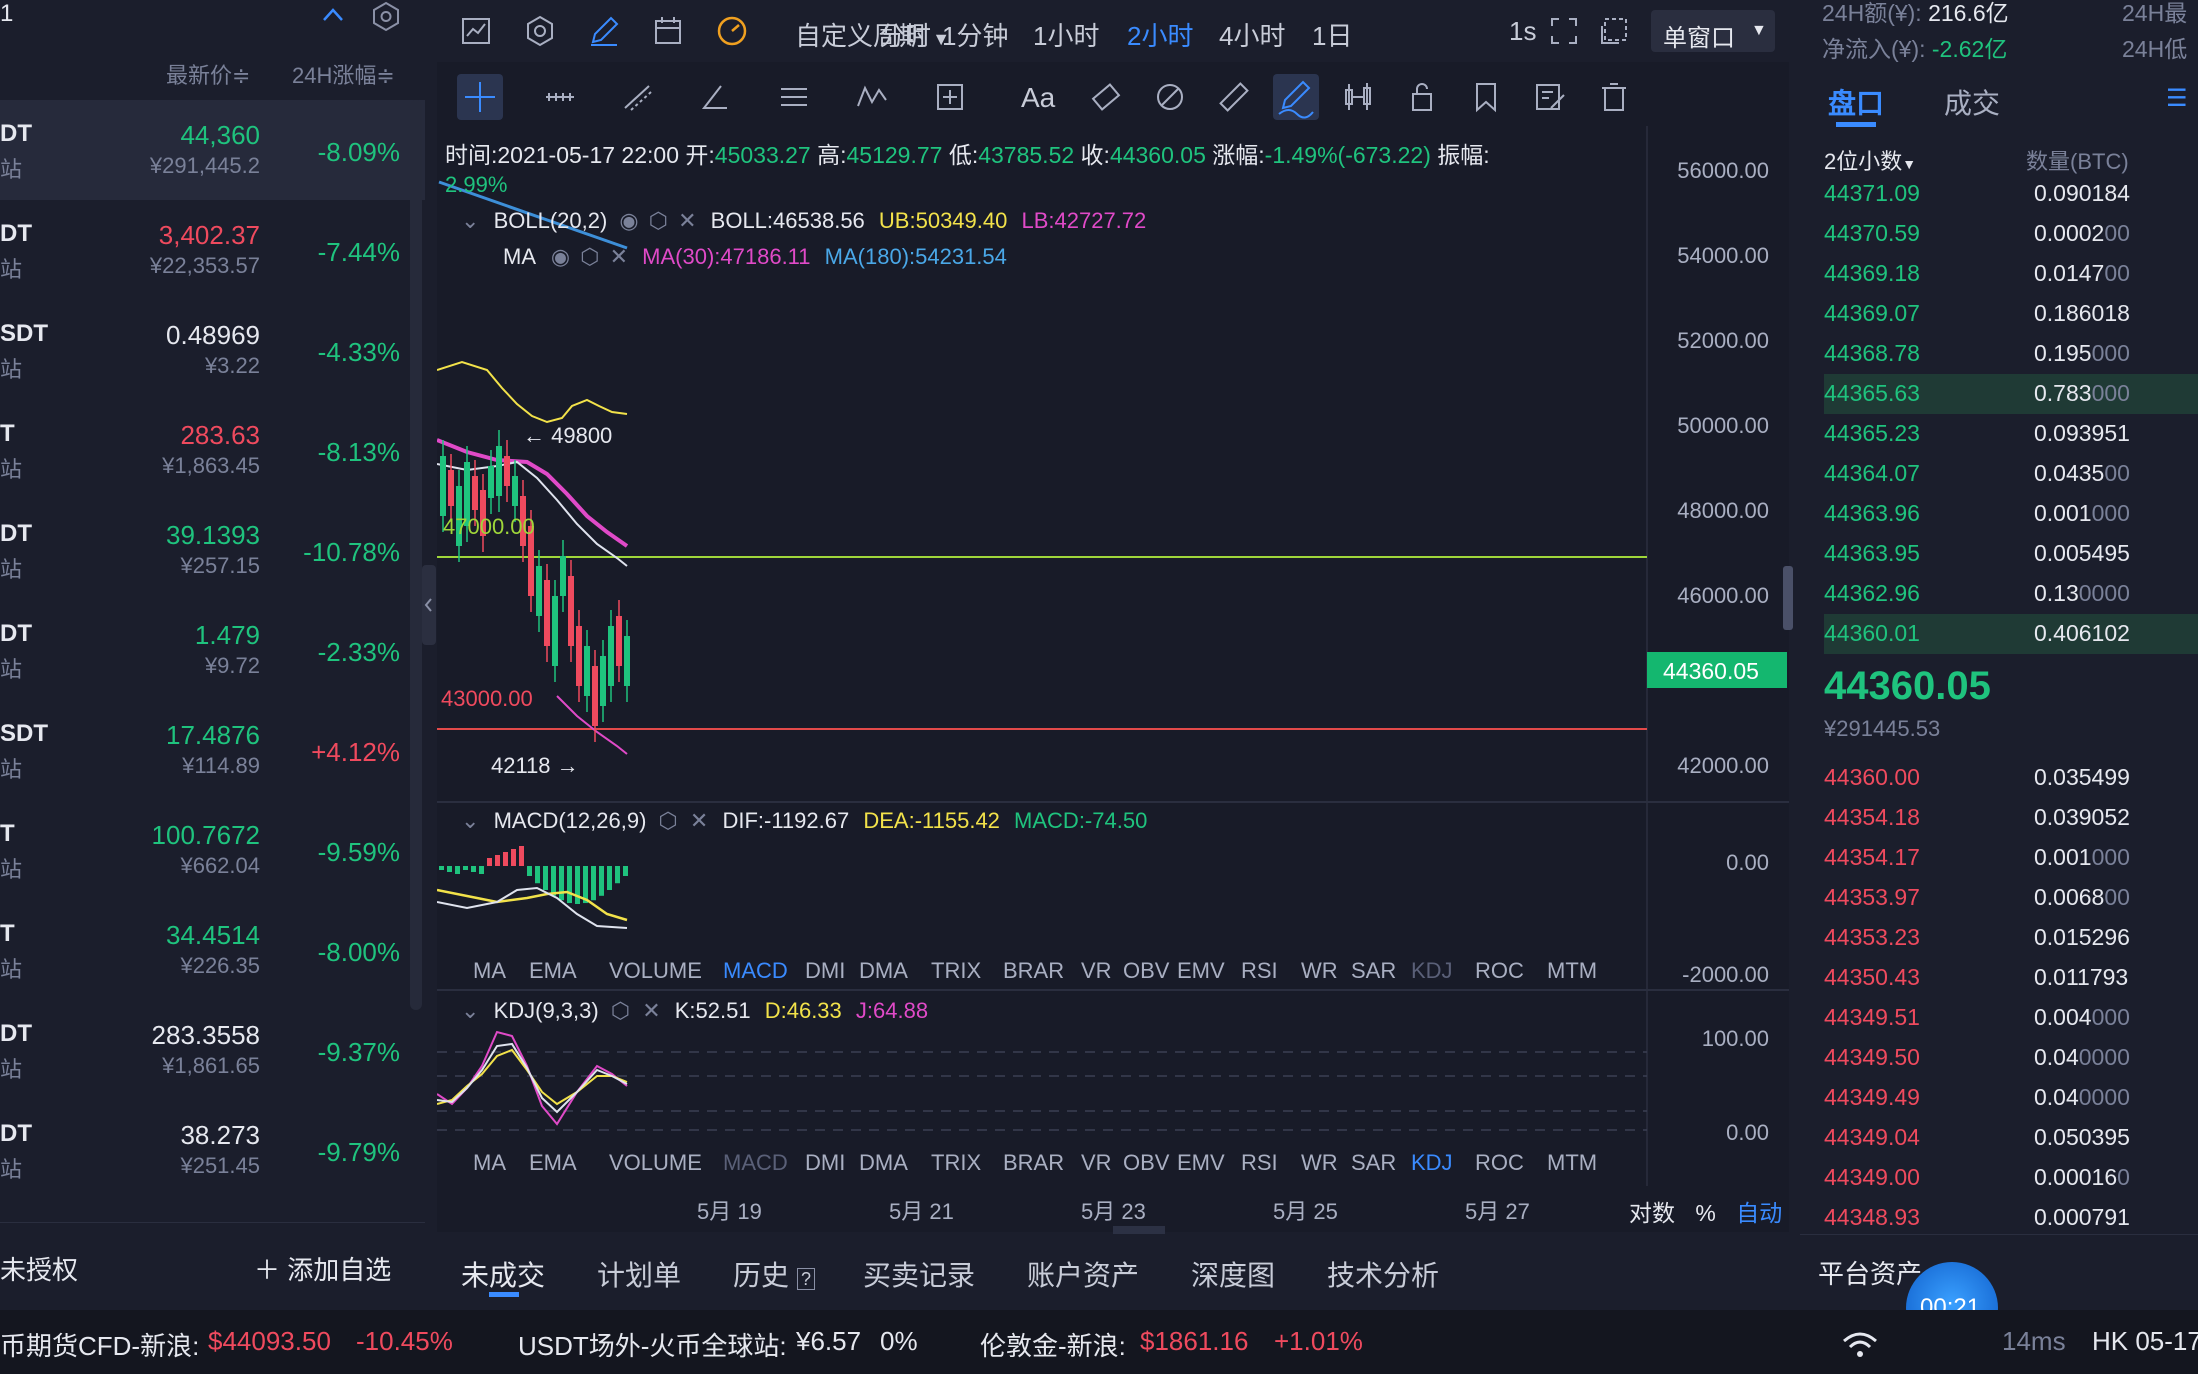 This screenshot has width=2198, height=1374. What do you see at coordinates (2011, 514) in the screenshot?
I see `order-book-row: 44363.96 0.001000` at bounding box center [2011, 514].